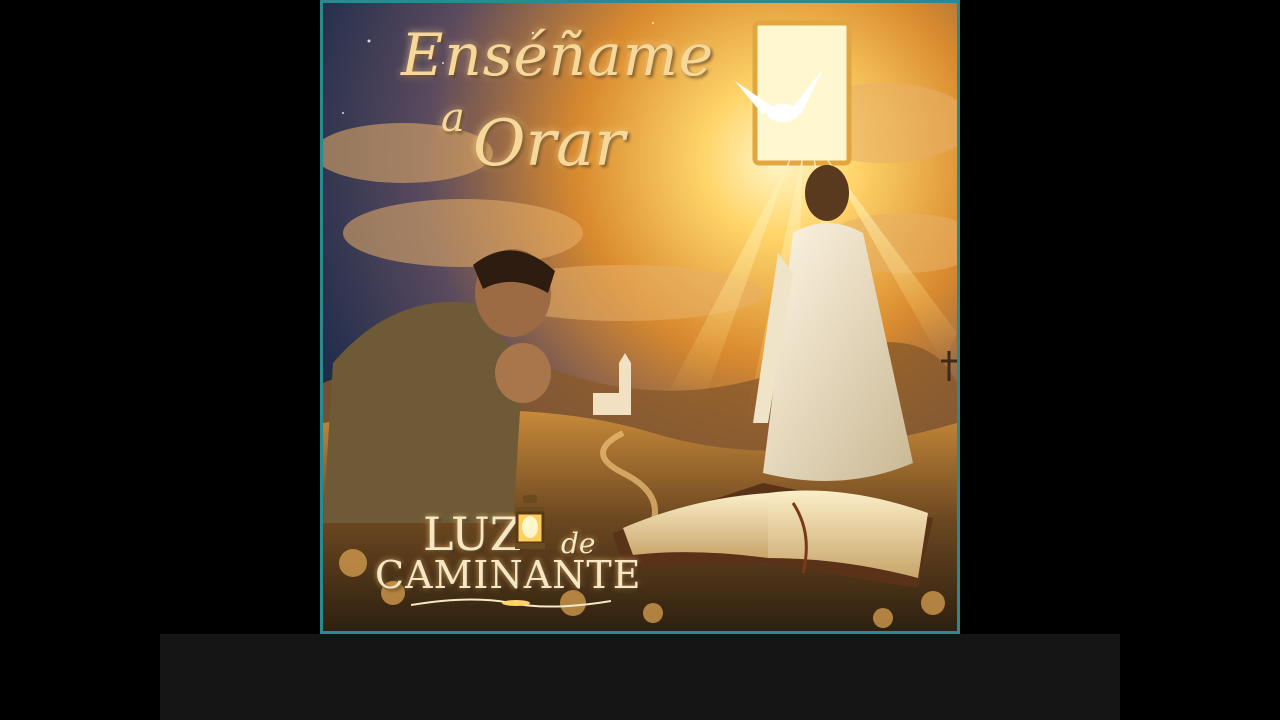 The width and height of the screenshot is (1280, 720). I want to click on cover-title-line3: Orar, so click(549, 144).